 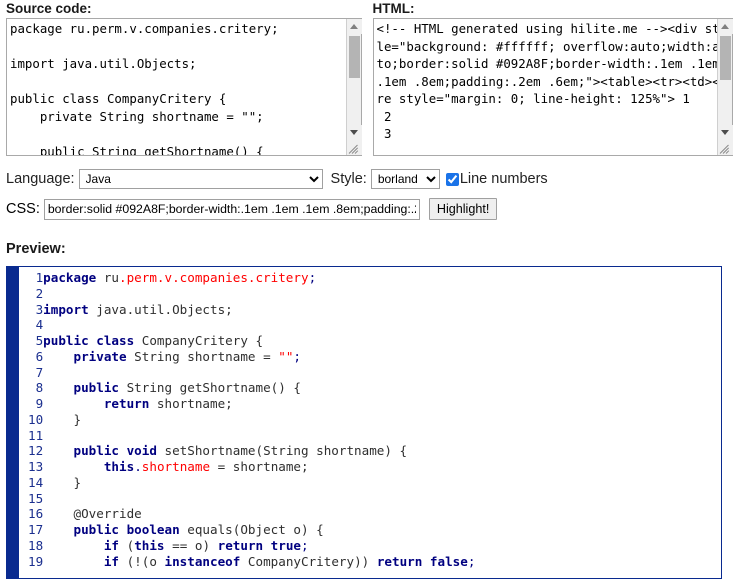 What do you see at coordinates (200, 179) in the screenshot?
I see `language-select: Java` at bounding box center [200, 179].